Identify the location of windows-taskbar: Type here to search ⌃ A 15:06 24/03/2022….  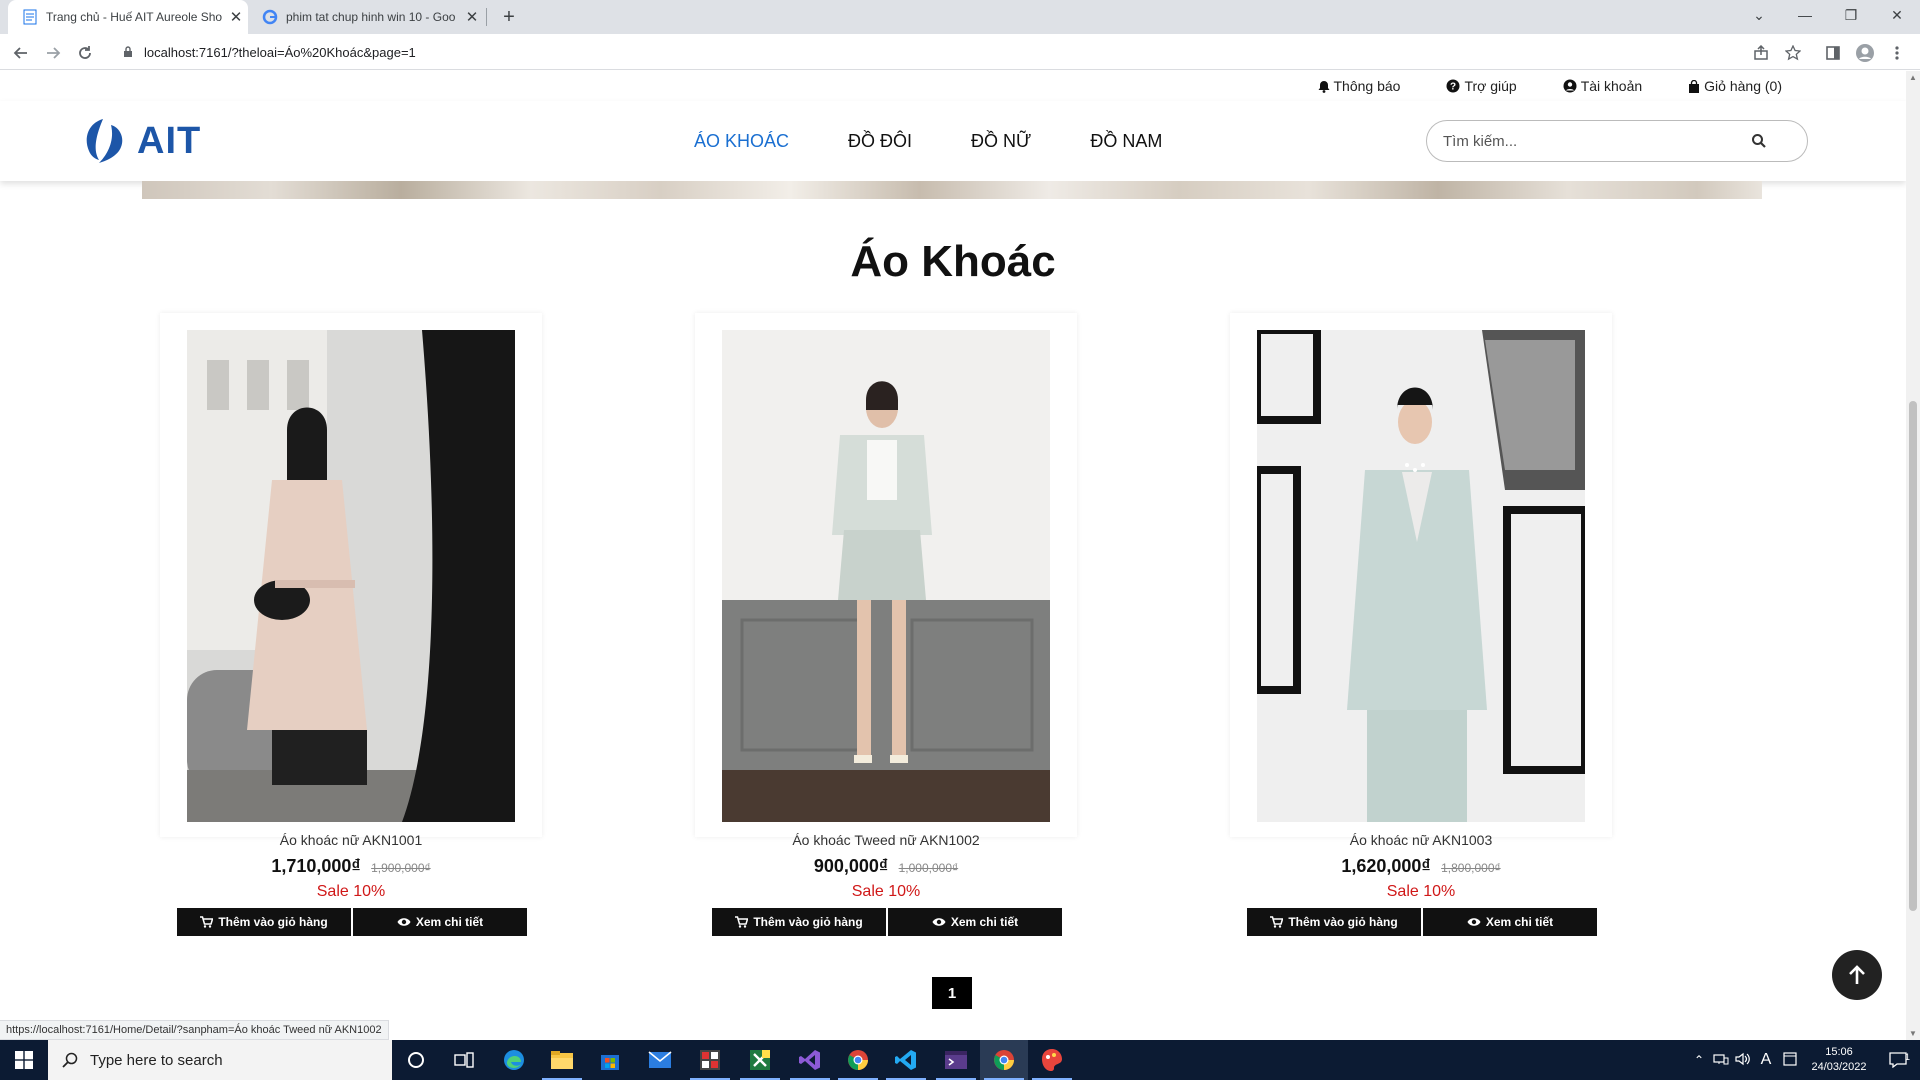
(960, 1060).